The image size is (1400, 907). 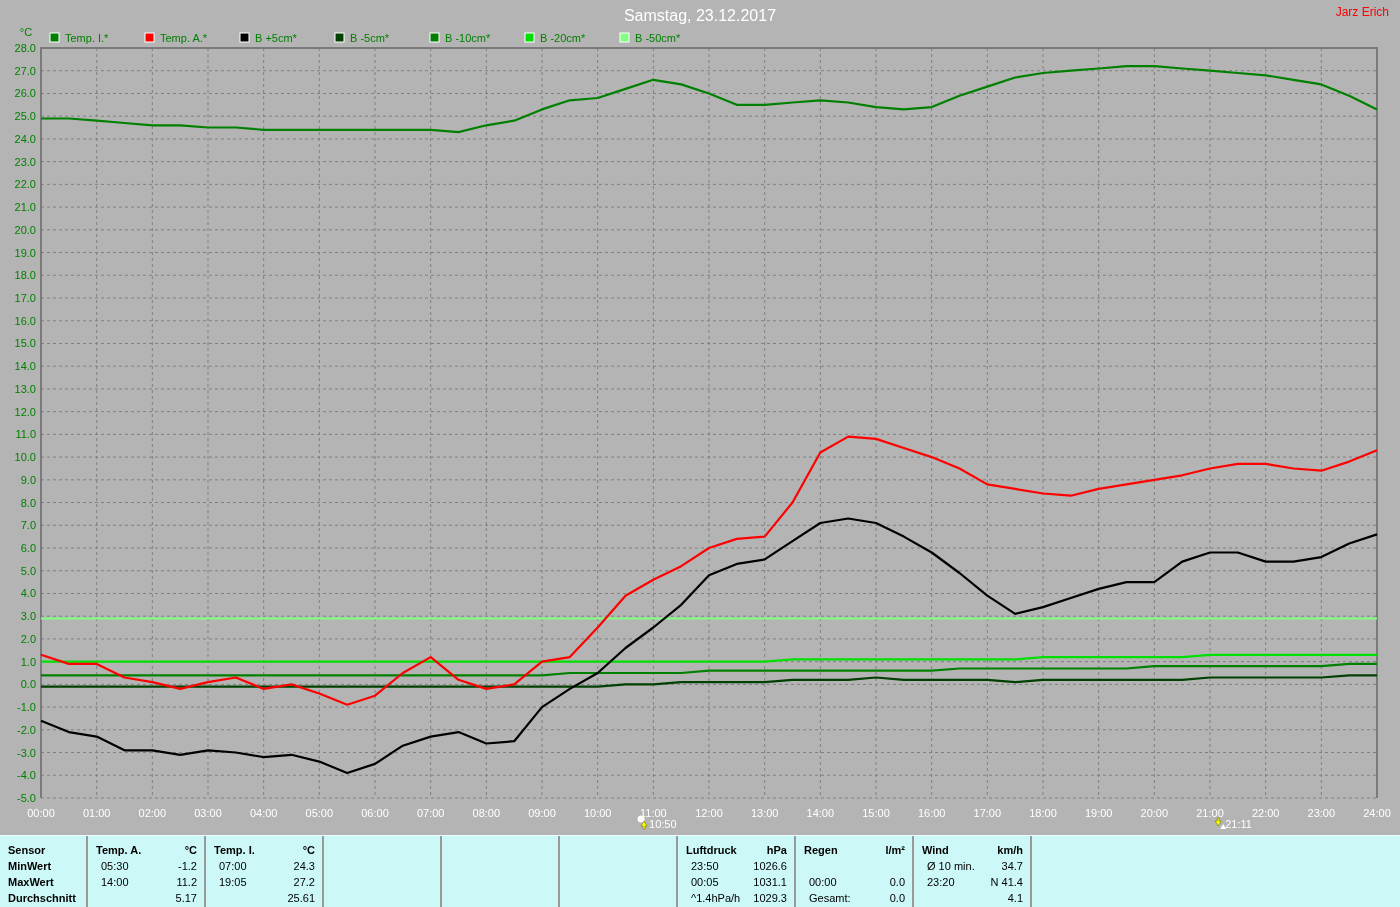 What do you see at coordinates (1321, 813) in the screenshot?
I see `x-tick-label: 23:00` at bounding box center [1321, 813].